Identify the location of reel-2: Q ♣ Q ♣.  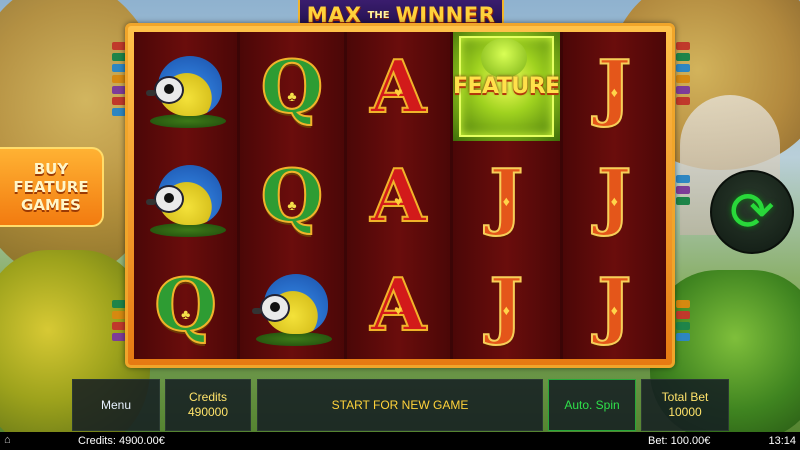
(292, 195).